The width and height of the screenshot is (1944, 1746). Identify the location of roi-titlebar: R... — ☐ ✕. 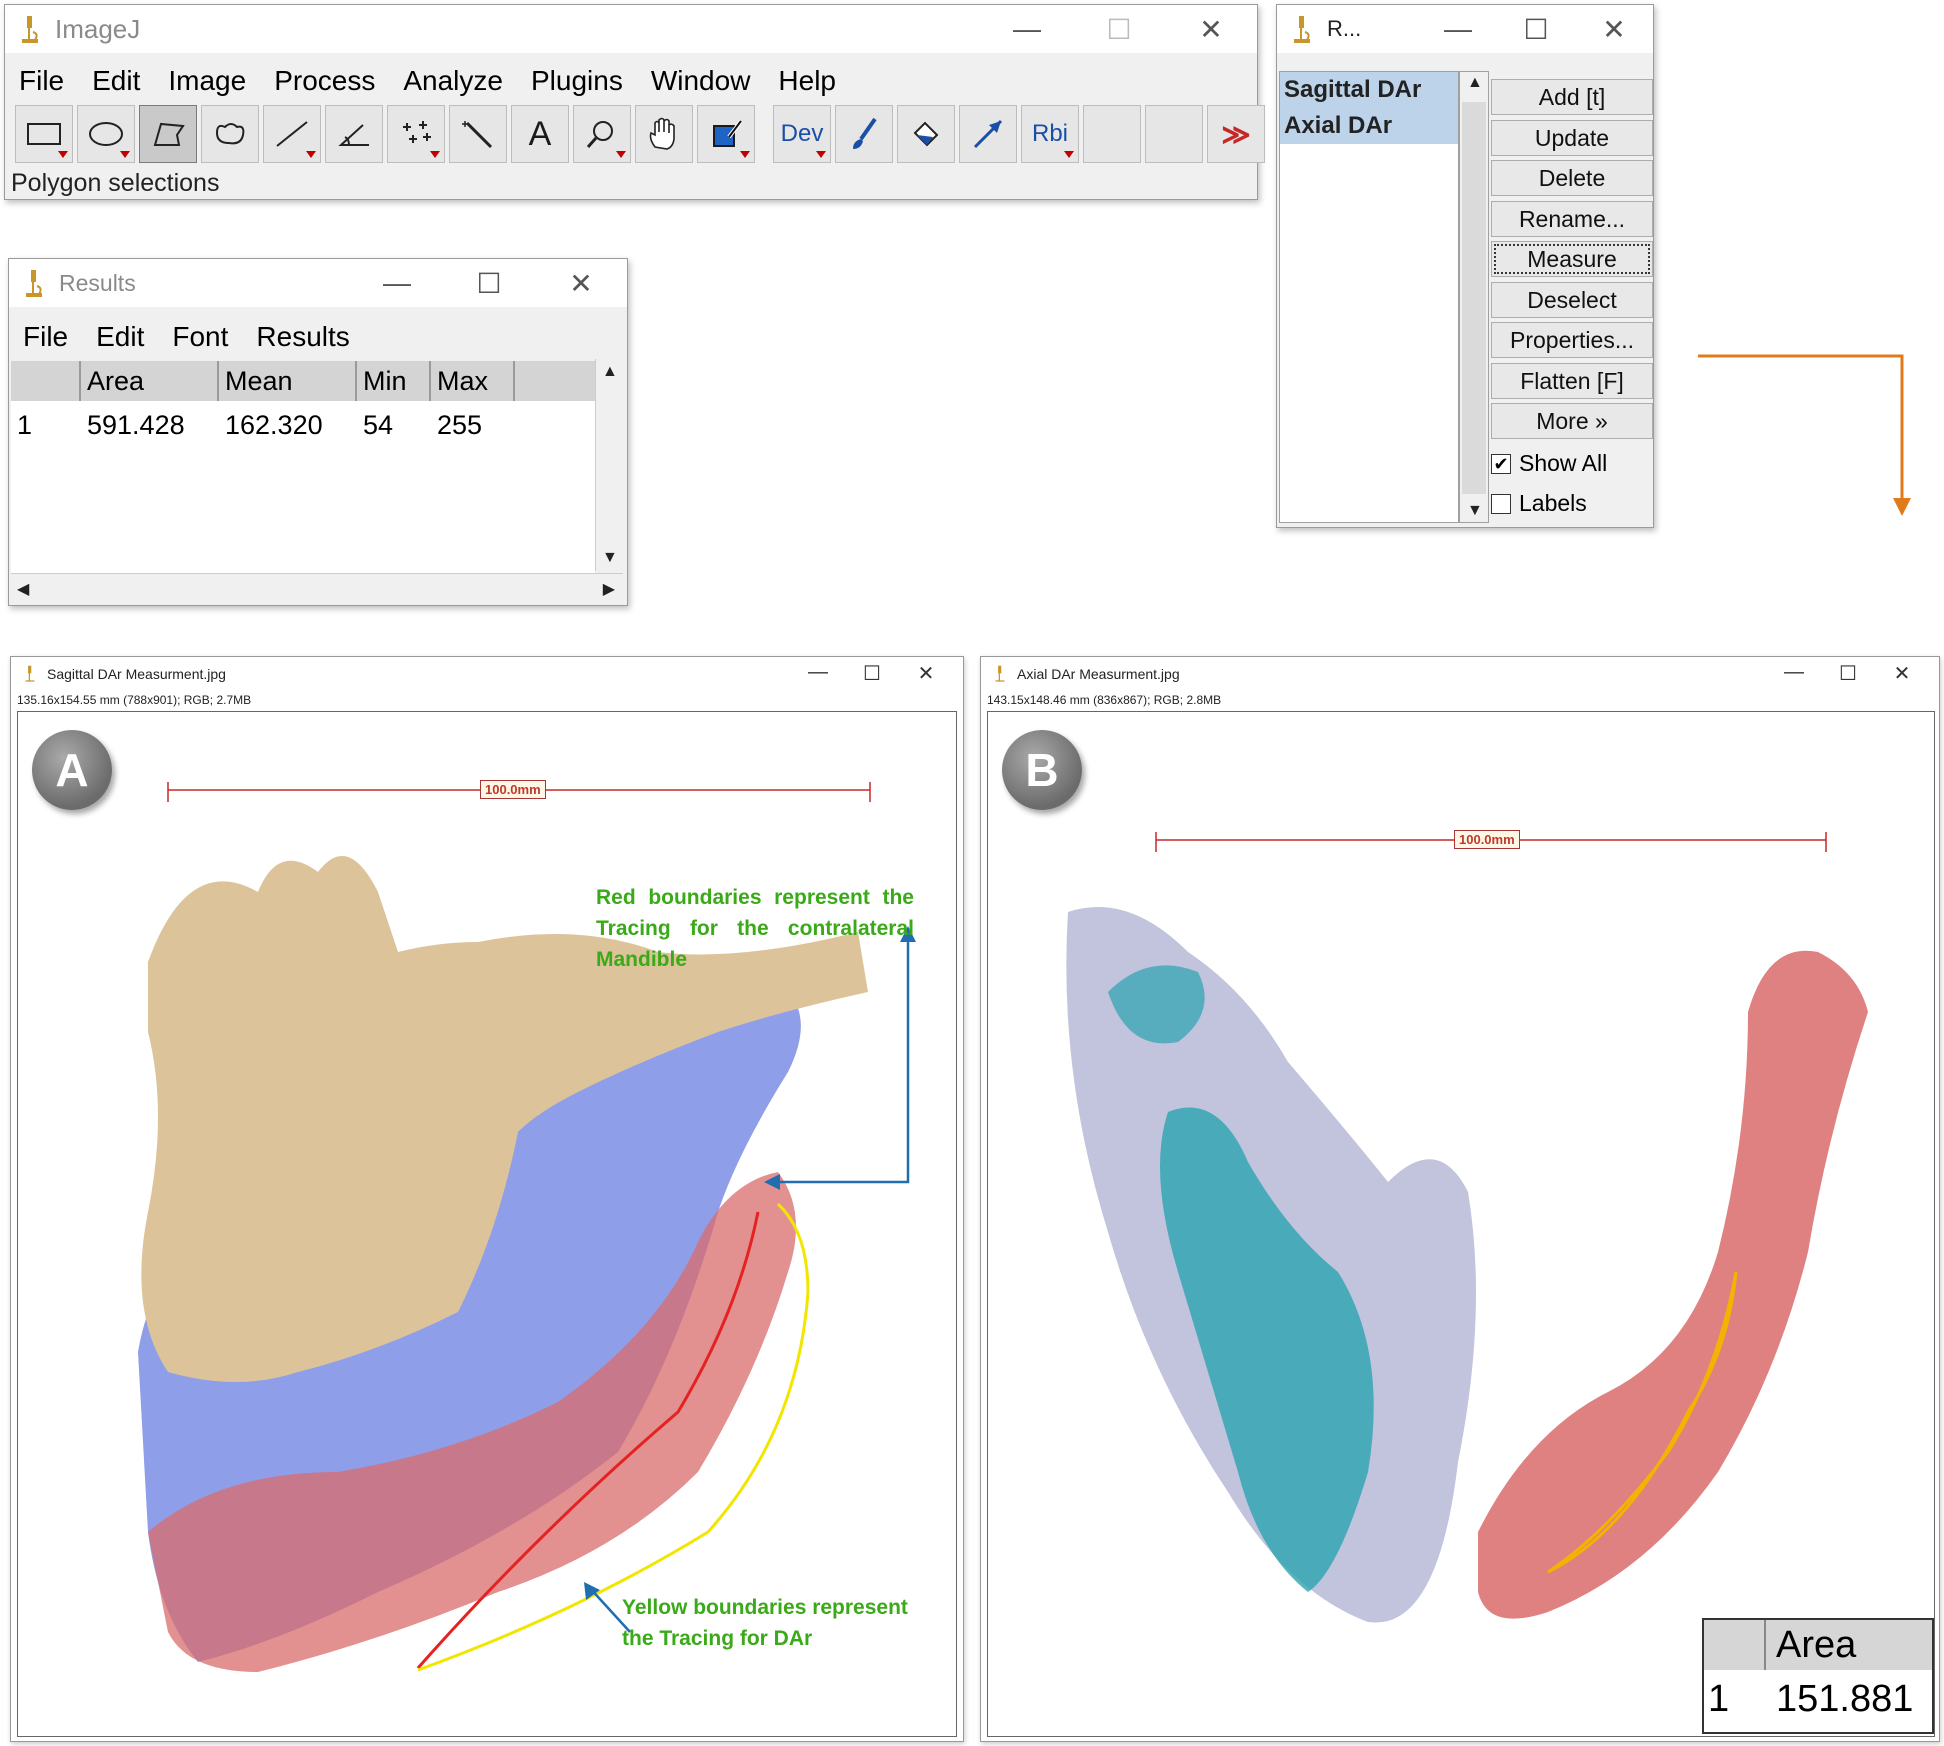
(1465, 29).